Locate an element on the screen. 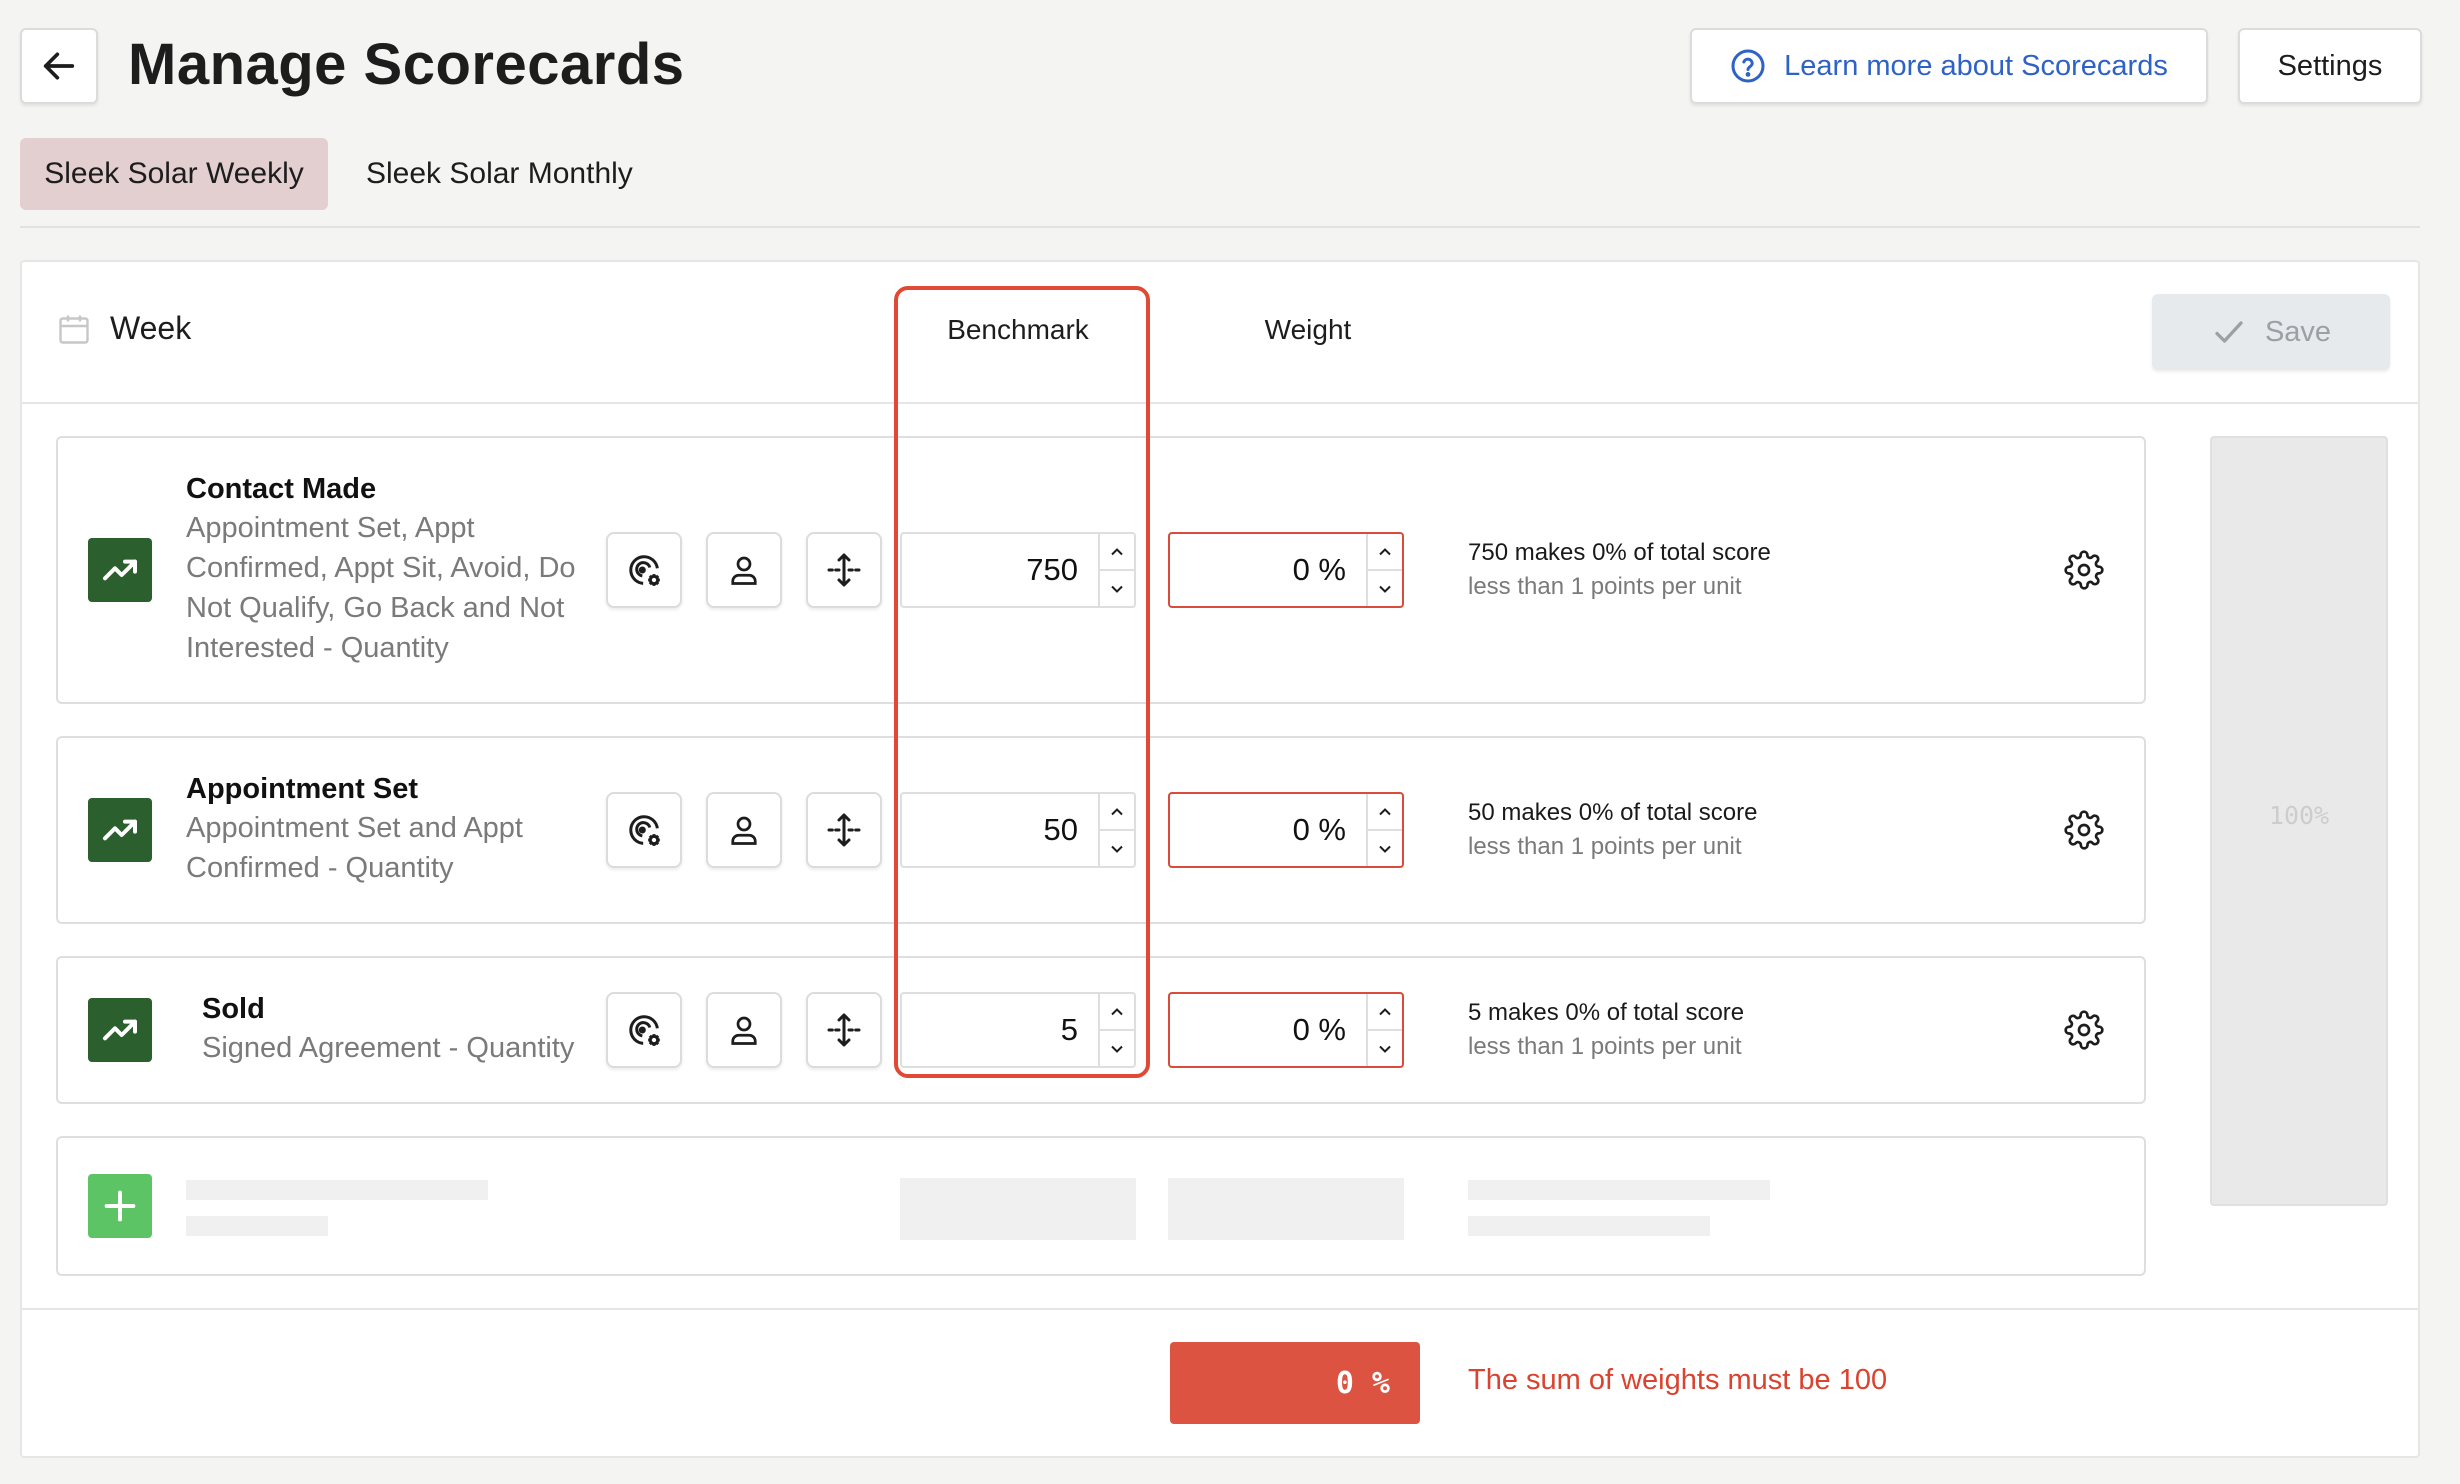 Image resolution: width=2460 pixels, height=1484 pixels. save-button: Save is located at coordinates (2271, 332).